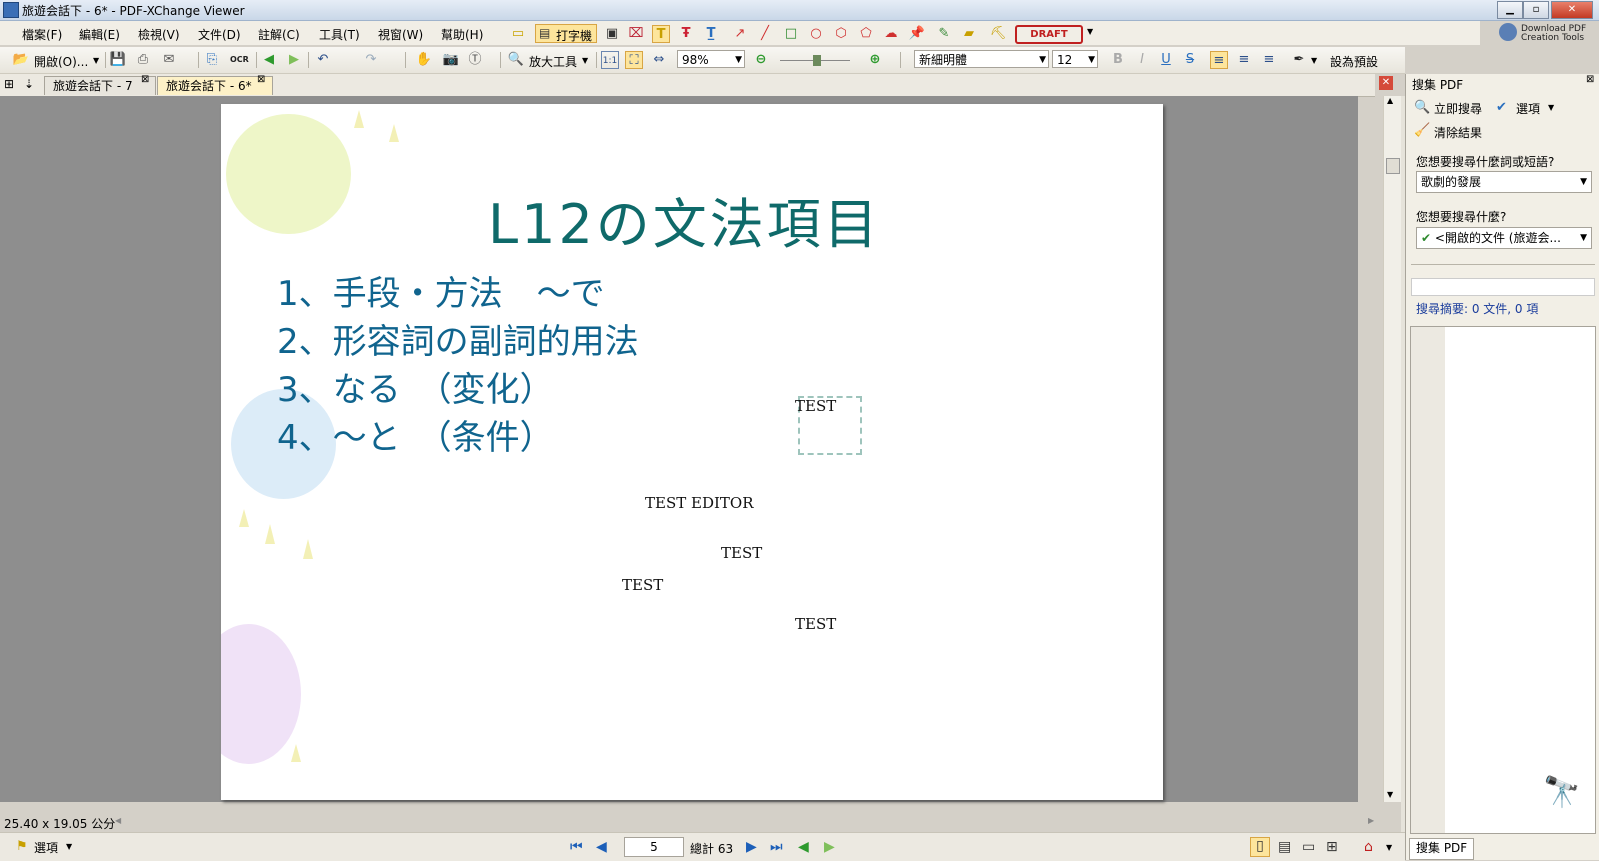  What do you see at coordinates (1332, 847) in the screenshot?
I see `continuous-facing-icon: ⊞` at bounding box center [1332, 847].